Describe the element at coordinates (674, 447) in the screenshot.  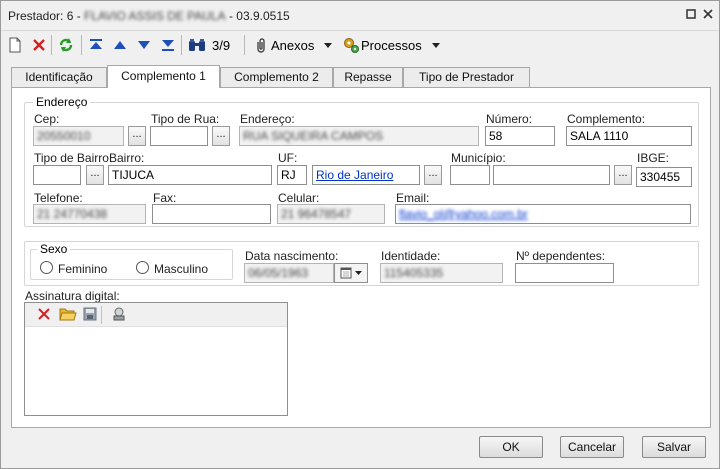
I see `salvar-button: Salvar` at that location.